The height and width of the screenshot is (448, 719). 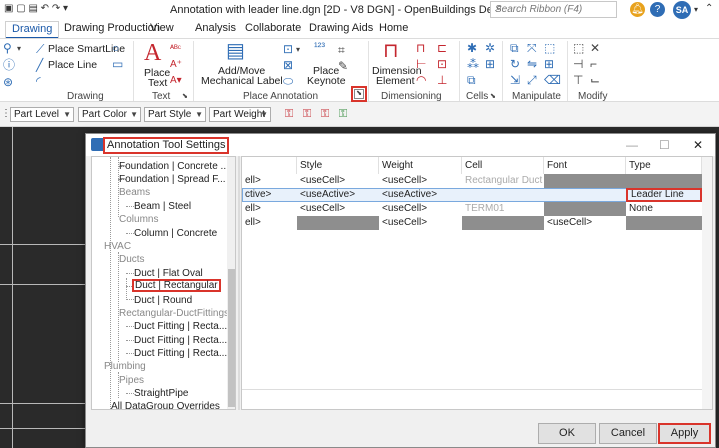 What do you see at coordinates (215, 29) in the screenshot?
I see `tab-analysis: Analysis` at bounding box center [215, 29].